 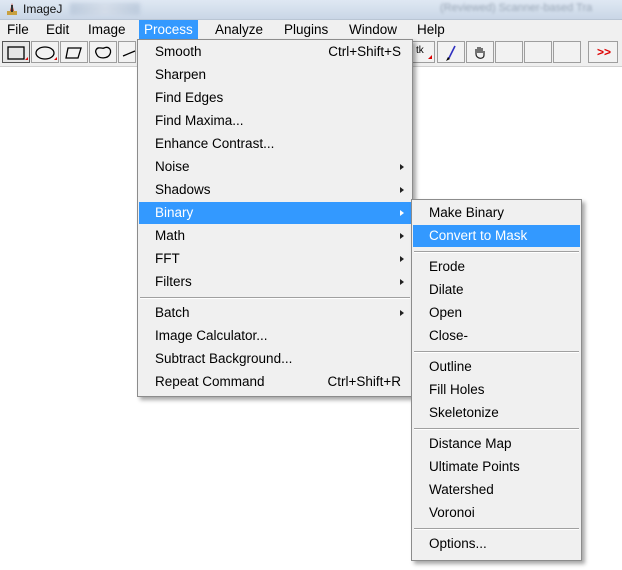 What do you see at coordinates (239, 30) in the screenshot?
I see `menu-analyze: Analyze` at bounding box center [239, 30].